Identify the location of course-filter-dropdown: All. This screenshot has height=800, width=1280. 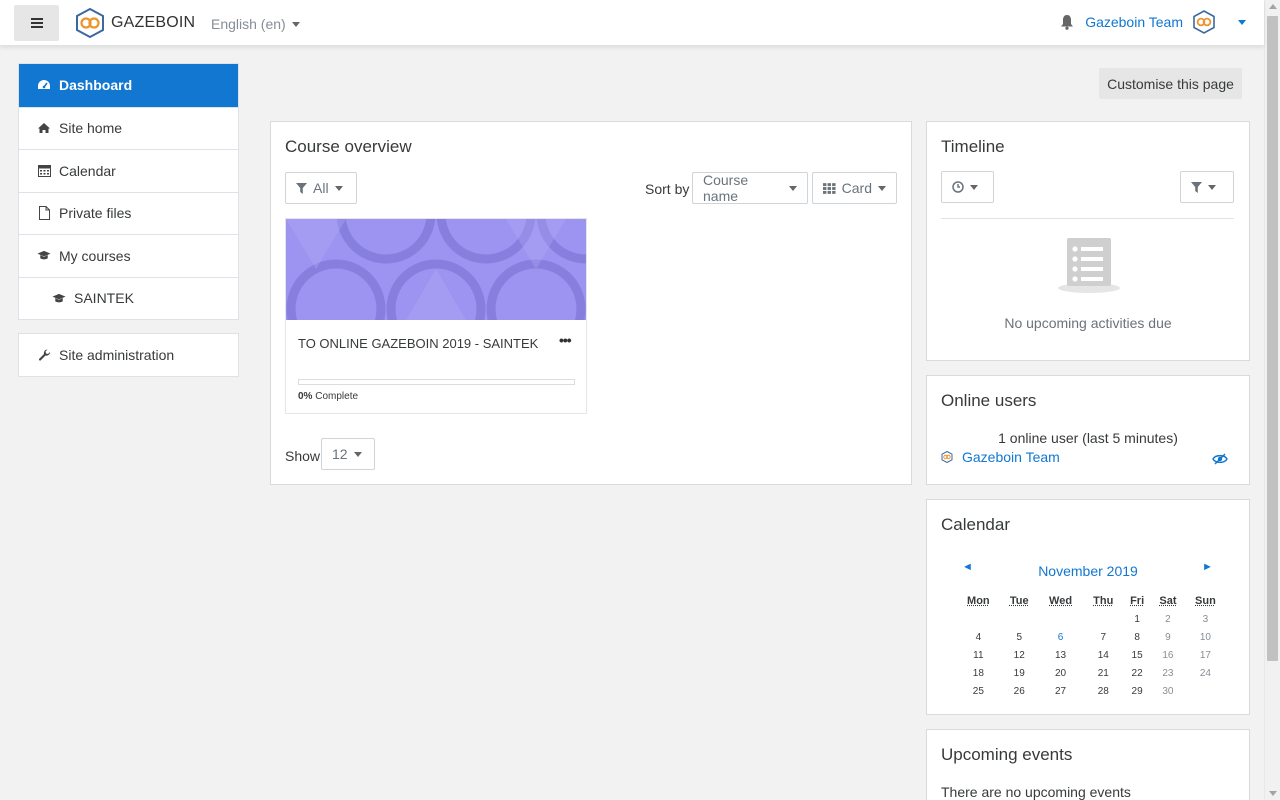
(321, 188).